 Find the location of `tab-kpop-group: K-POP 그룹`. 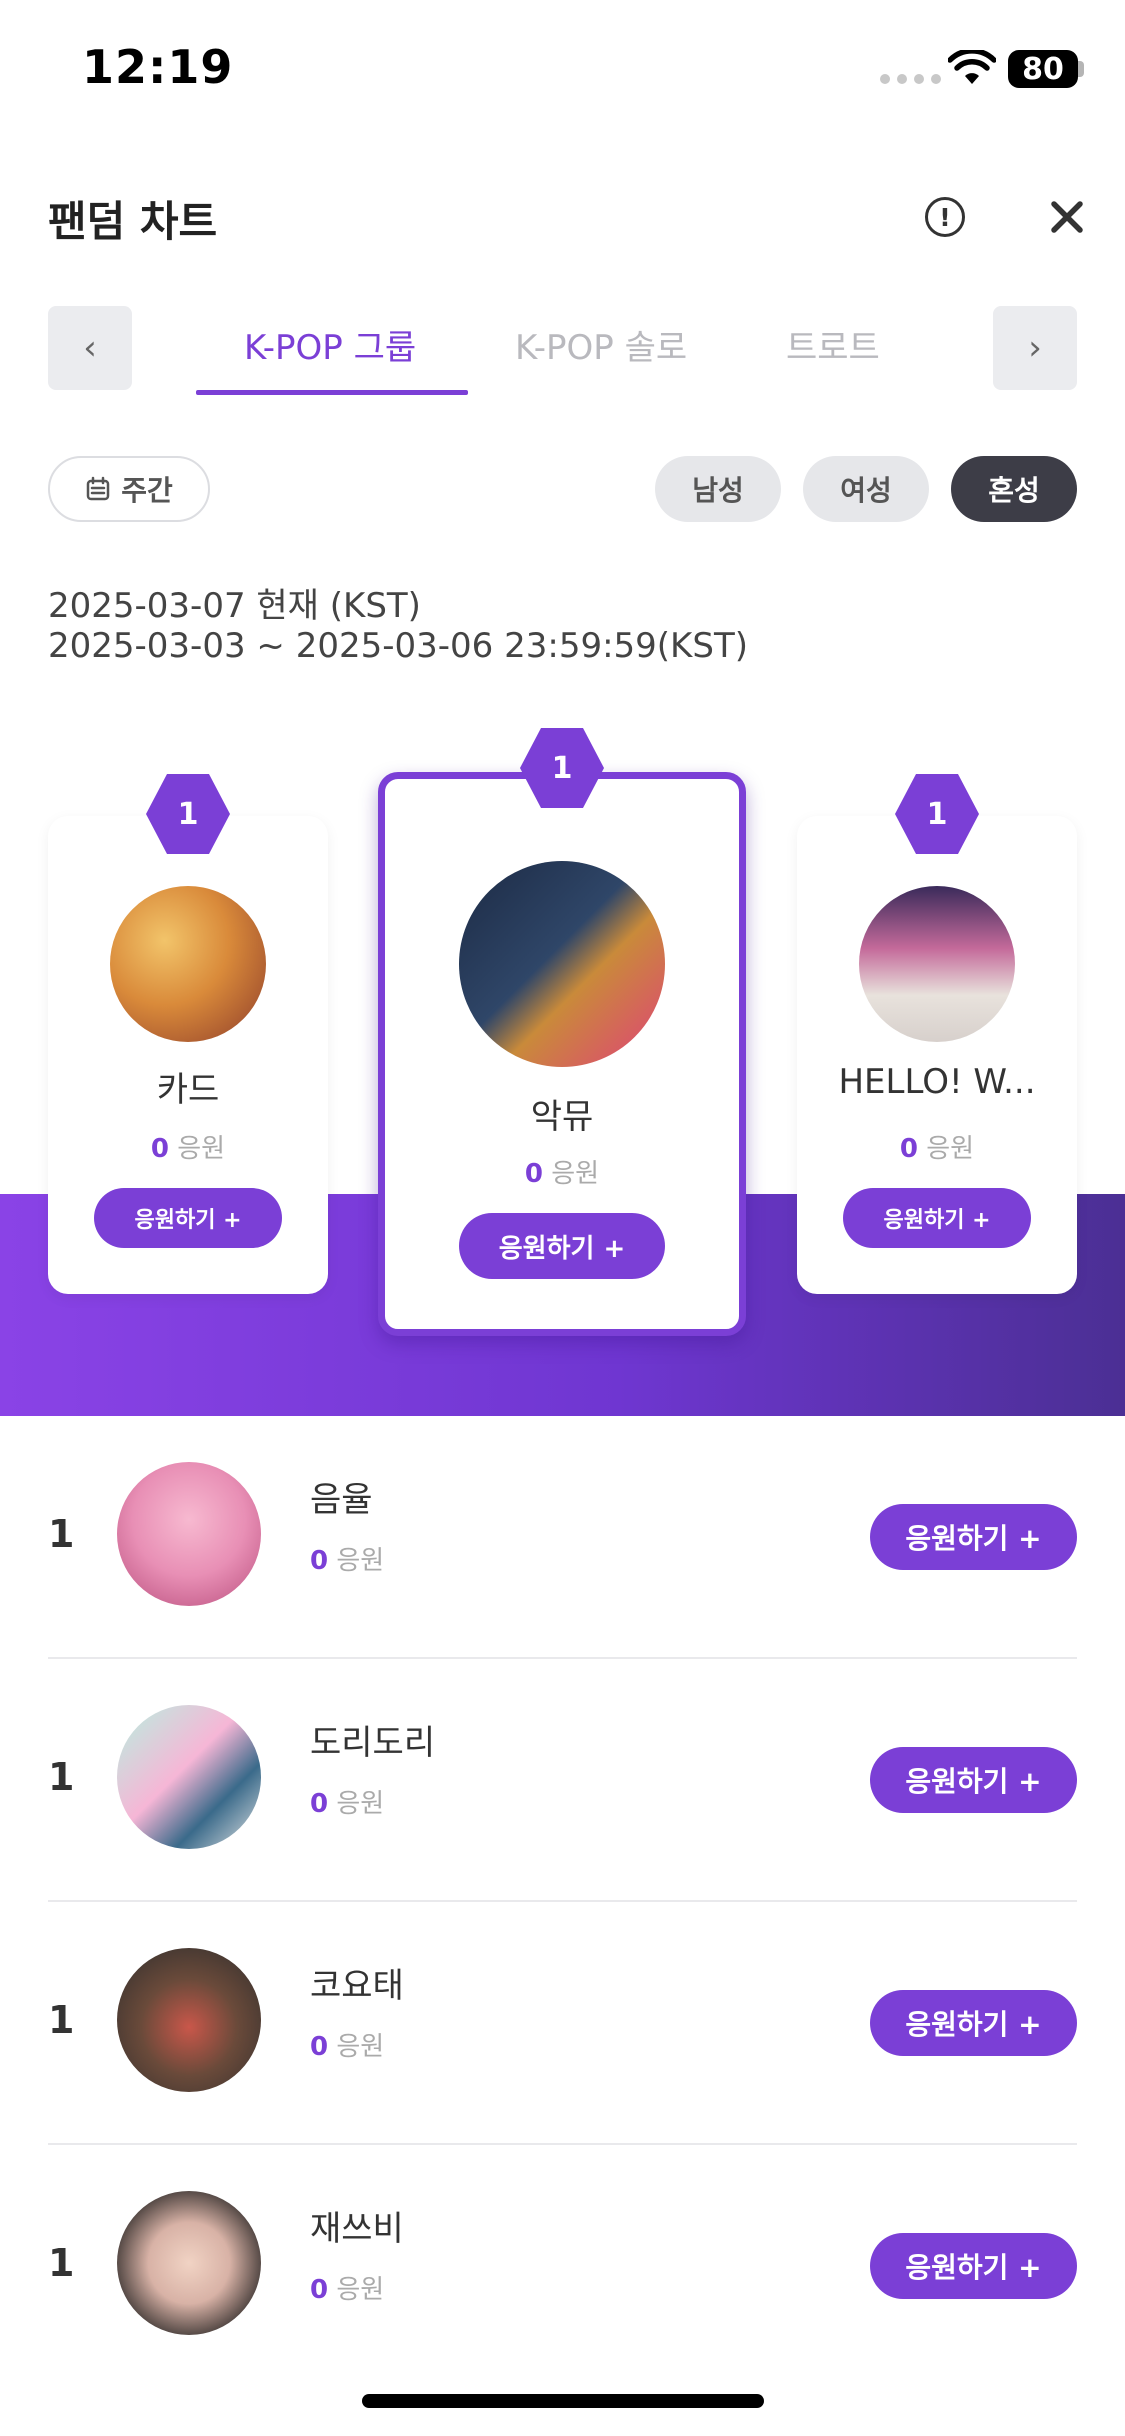

tab-kpop-group: K-POP 그룹 is located at coordinates (330, 344).